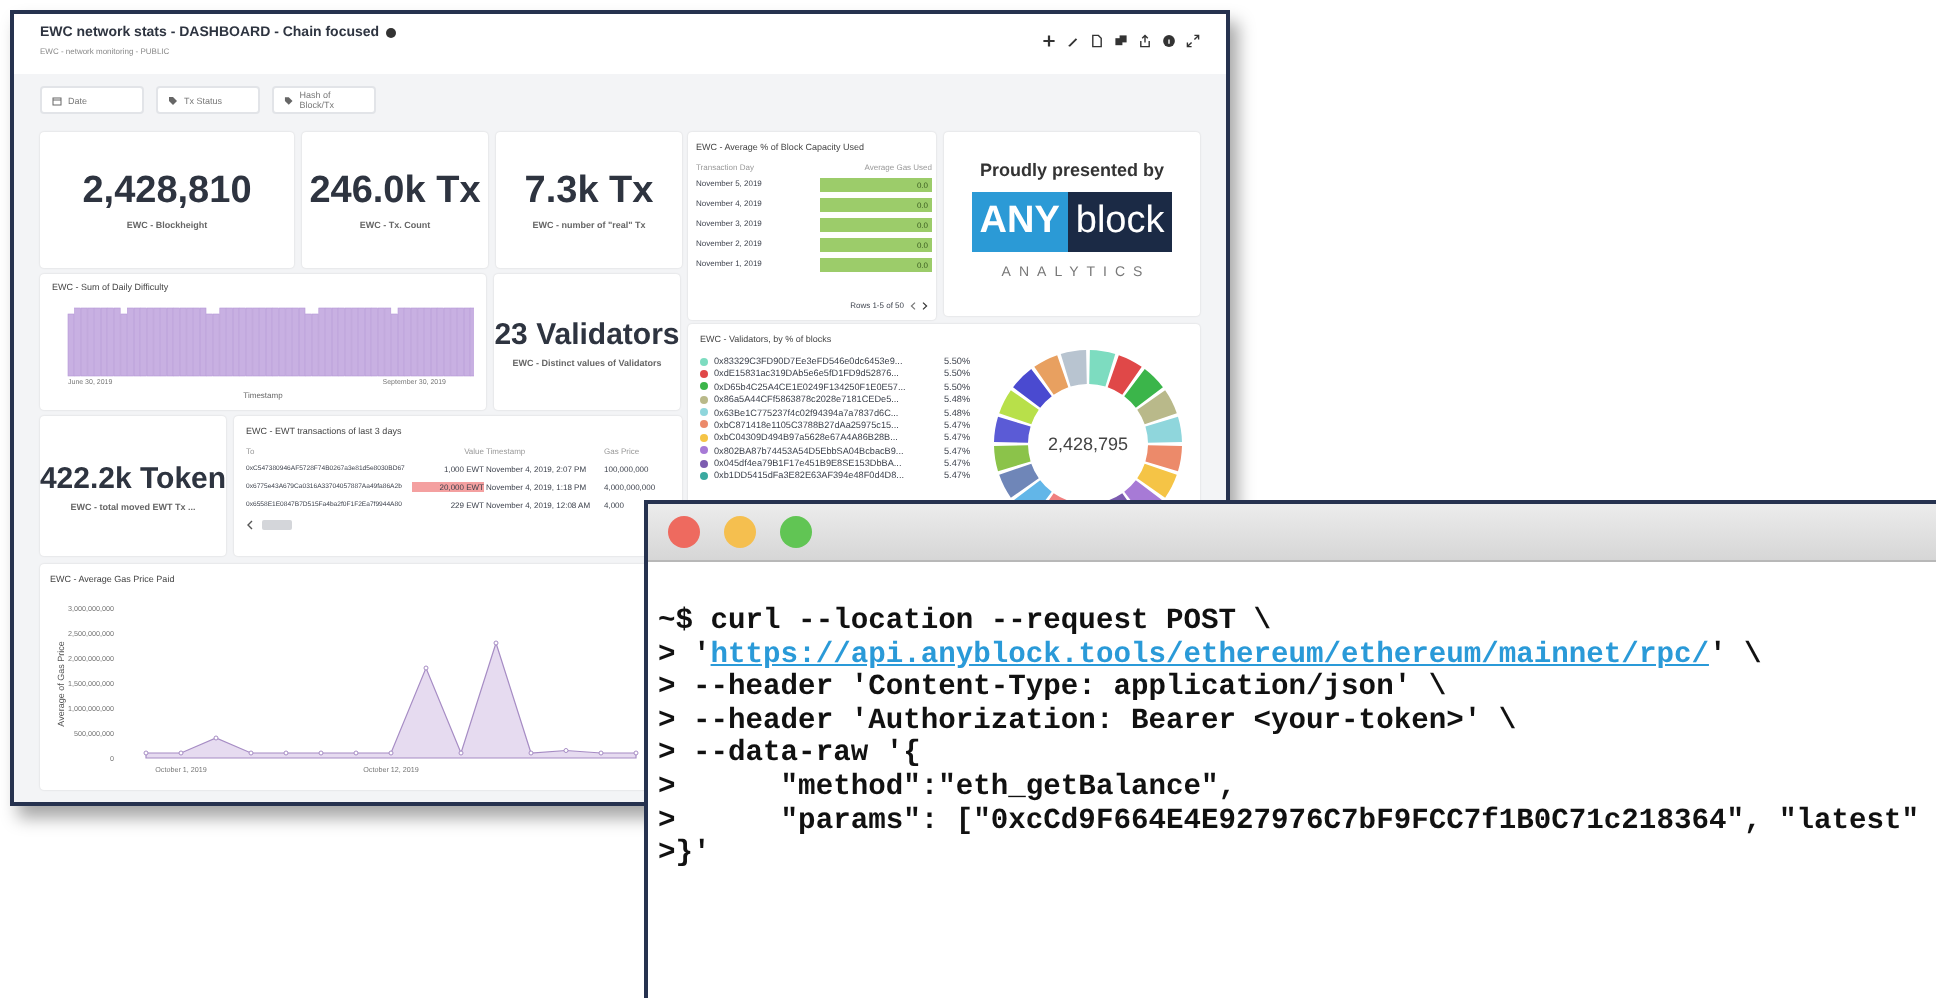 The width and height of the screenshot is (1936, 998). I want to click on stat-value: 422.2k Token, so click(133, 478).